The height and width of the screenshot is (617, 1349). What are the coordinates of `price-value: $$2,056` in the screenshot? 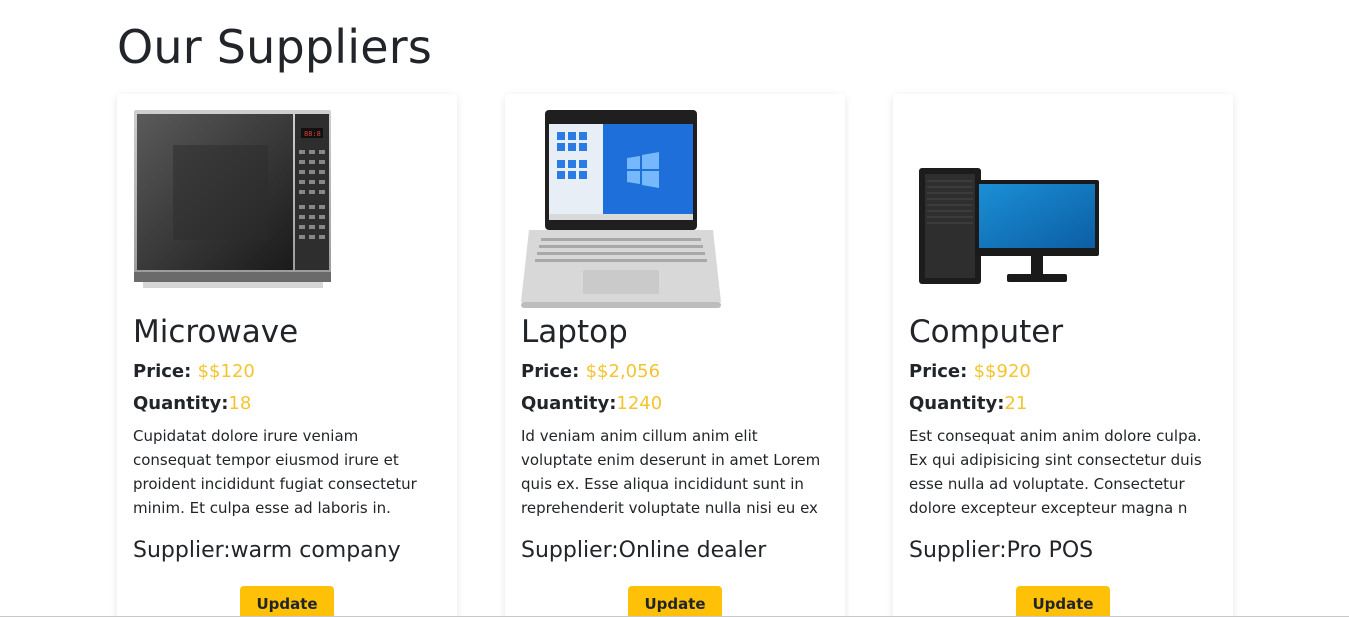 It's located at (623, 371).